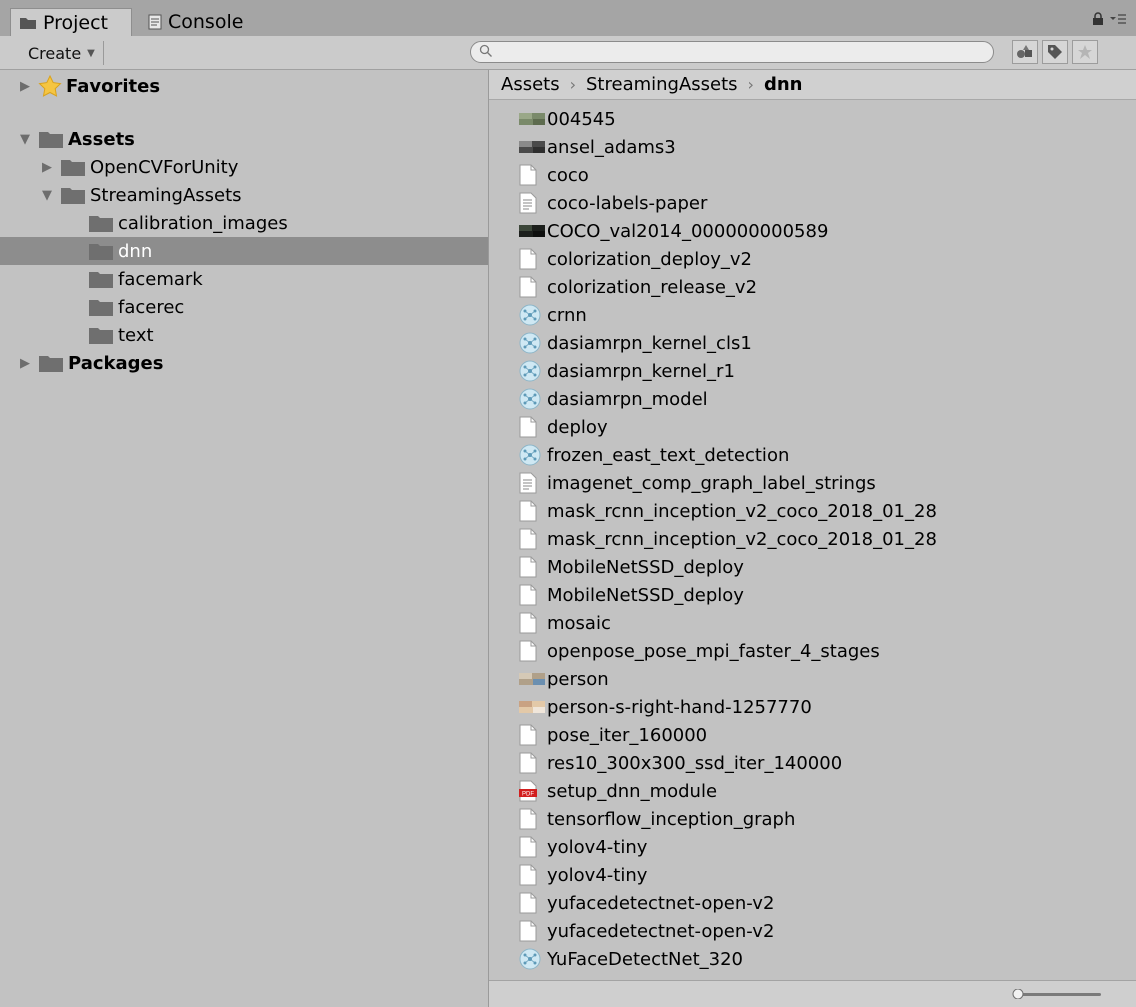 The image size is (1136, 1007). Describe the element at coordinates (244, 307) in the screenshot. I see `tree-item-facerec: facerec` at that location.